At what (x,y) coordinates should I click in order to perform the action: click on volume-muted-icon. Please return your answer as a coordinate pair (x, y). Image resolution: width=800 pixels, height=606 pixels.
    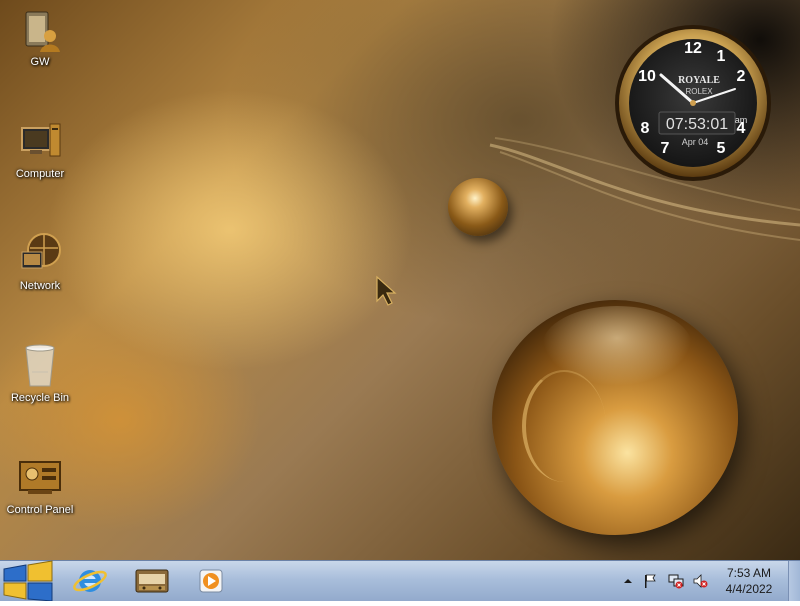
    Looking at the image, I should click on (700, 581).